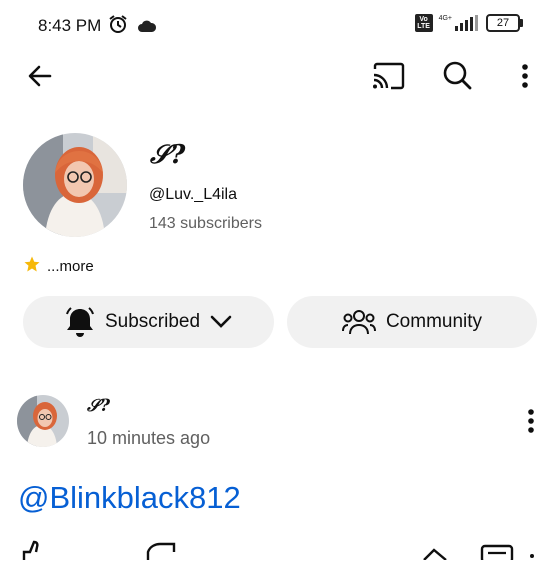 The height and width of the screenshot is (565, 560). Describe the element at coordinates (149, 438) in the screenshot. I see `post-timestamp: 10 minutes ago` at that location.